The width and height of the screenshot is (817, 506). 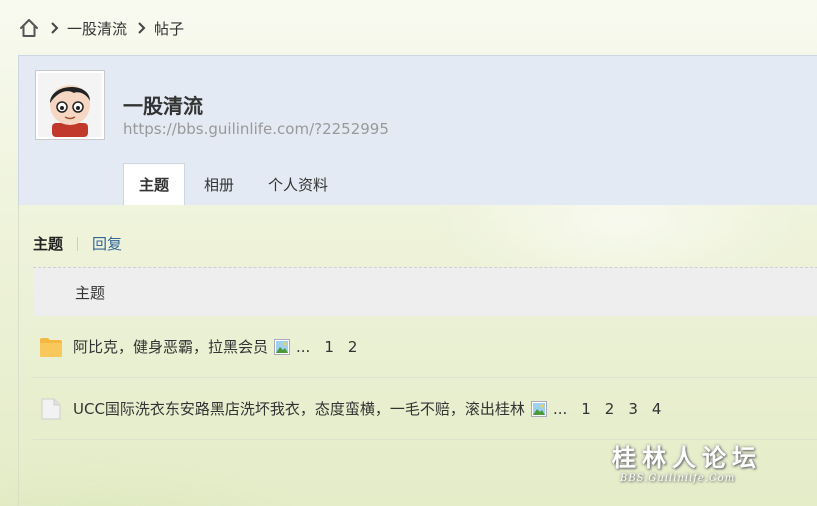 What do you see at coordinates (298, 184) in the screenshot?
I see `tab-profile: 个人资料` at bounding box center [298, 184].